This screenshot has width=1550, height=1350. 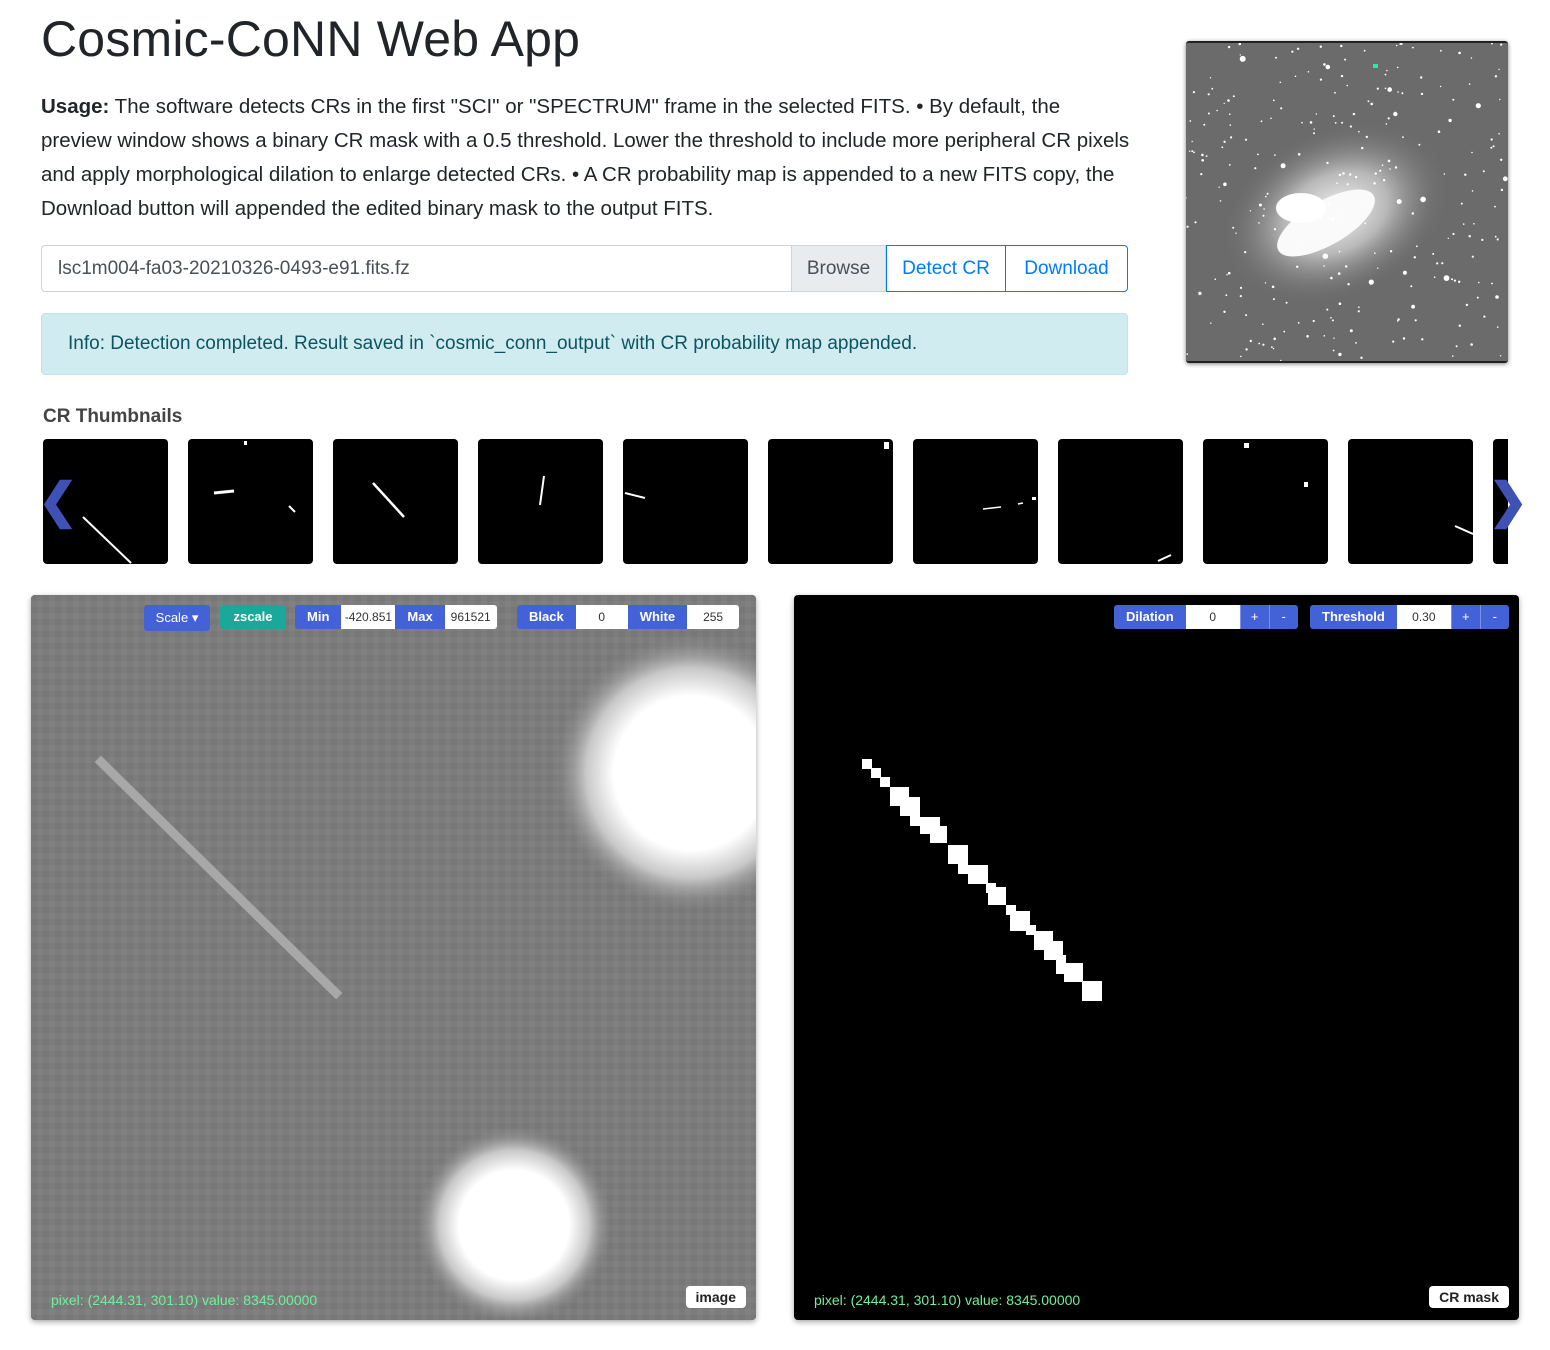 I want to click on threshold-decrease-button: -, so click(x=1494, y=617).